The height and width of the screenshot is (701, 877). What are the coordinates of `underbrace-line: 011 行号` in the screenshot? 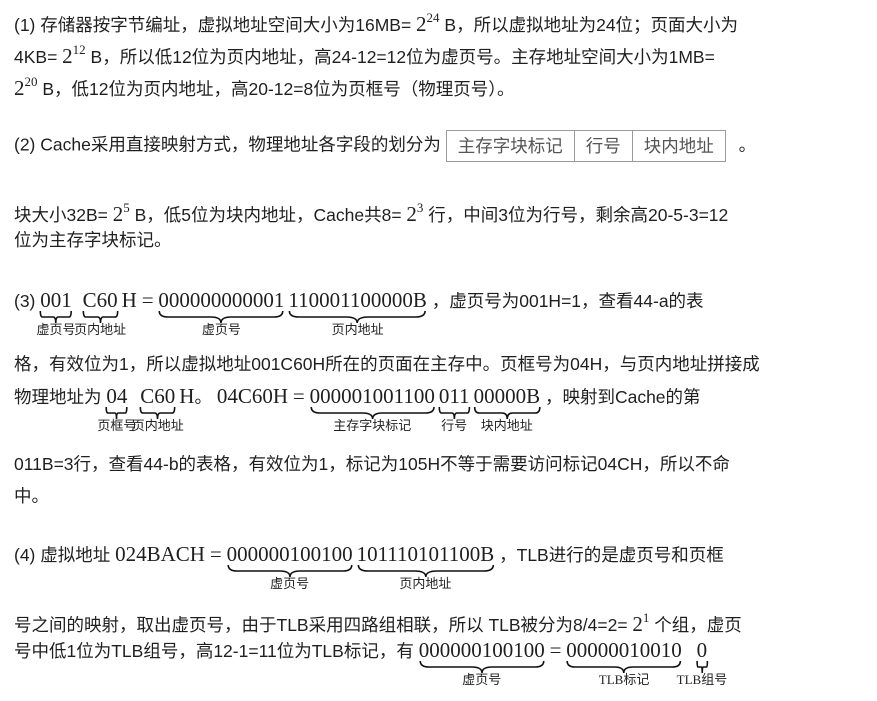 It's located at (454, 408).